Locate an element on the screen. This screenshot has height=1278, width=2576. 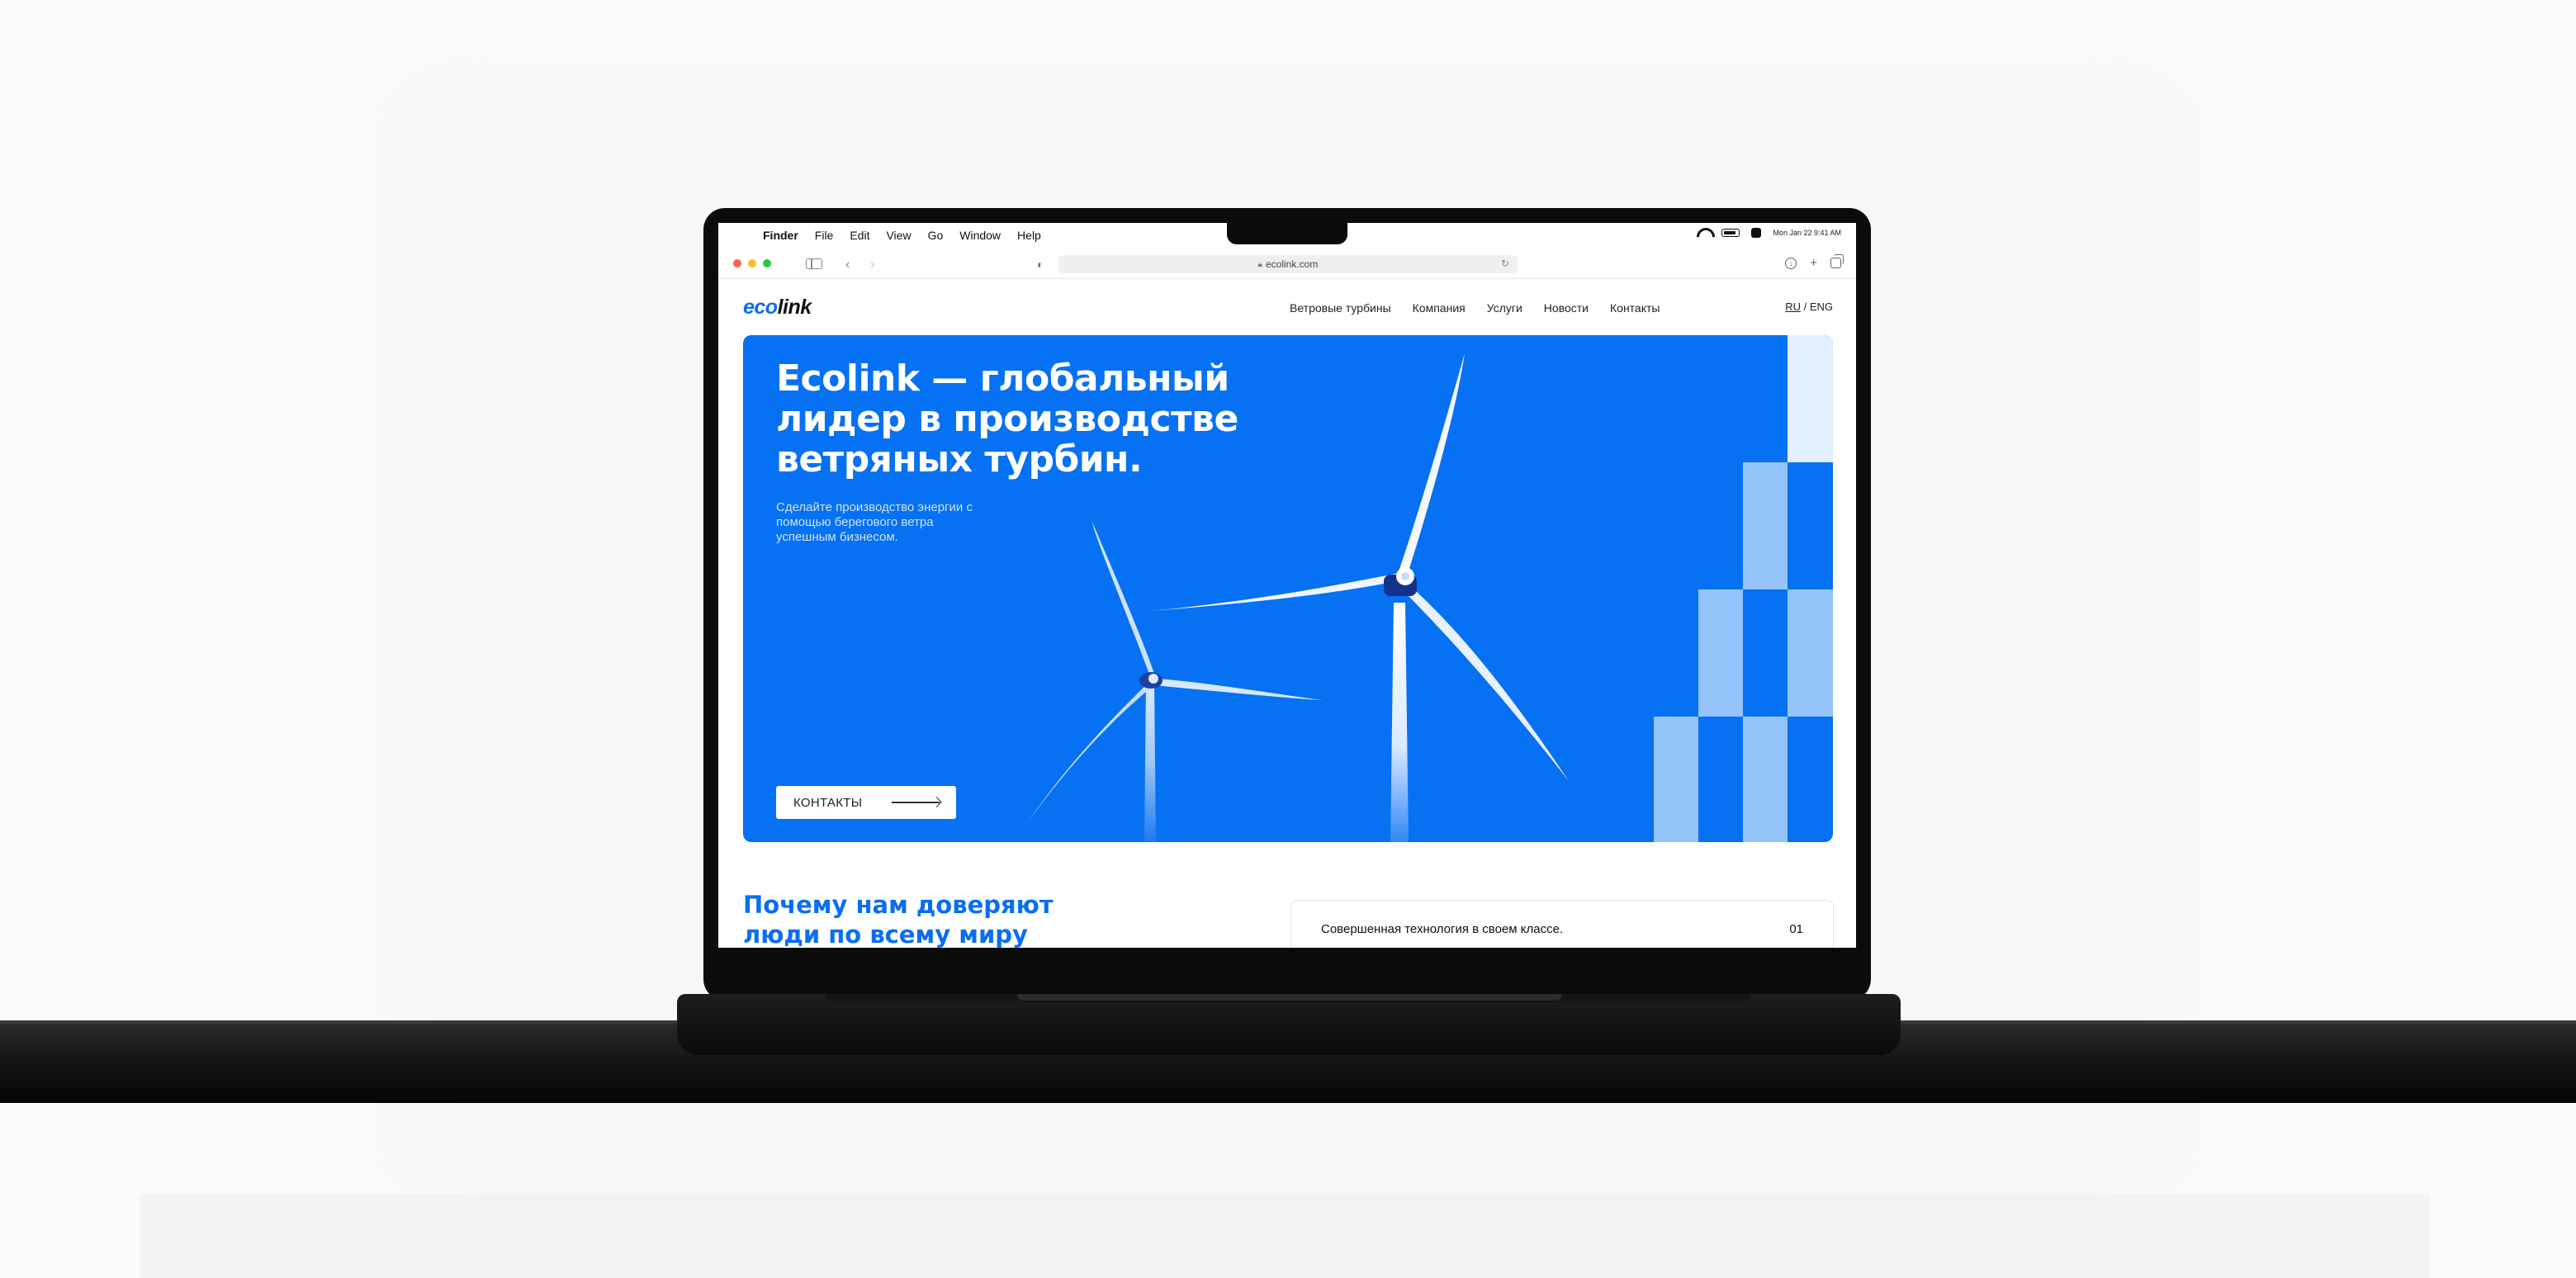
nav-company: Компания is located at coordinates (1439, 308).